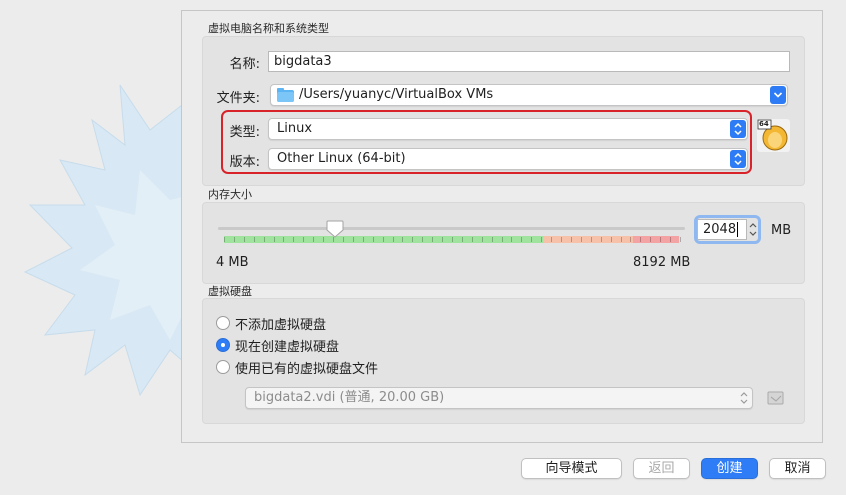 The width and height of the screenshot is (846, 495). What do you see at coordinates (238, 98) in the screenshot?
I see `folder-label: 文件夹:` at bounding box center [238, 98].